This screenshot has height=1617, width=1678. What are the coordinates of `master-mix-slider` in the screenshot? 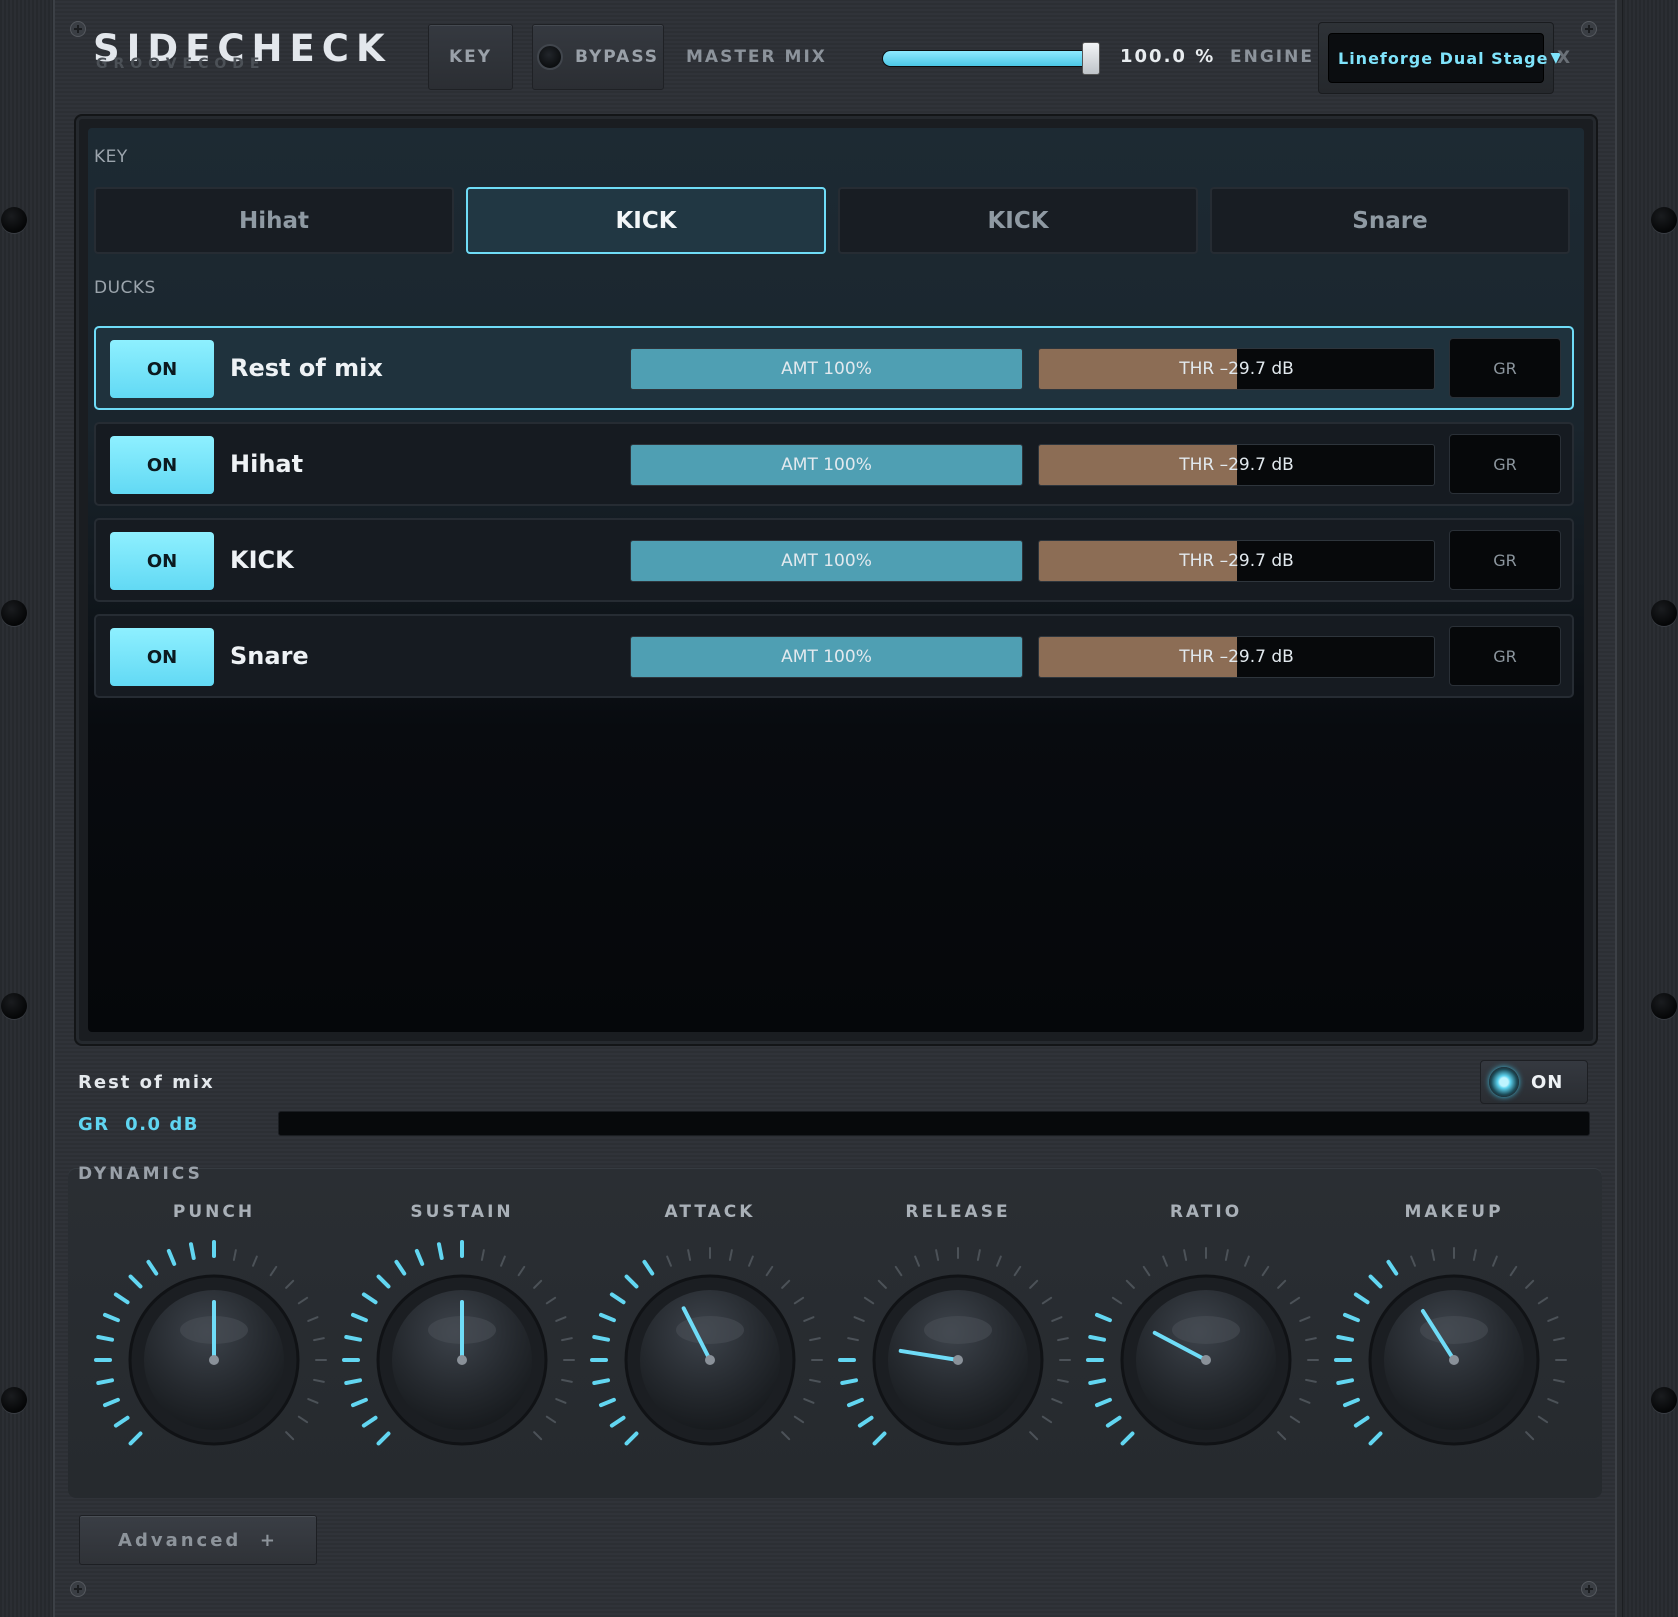 It's located at (991, 58).